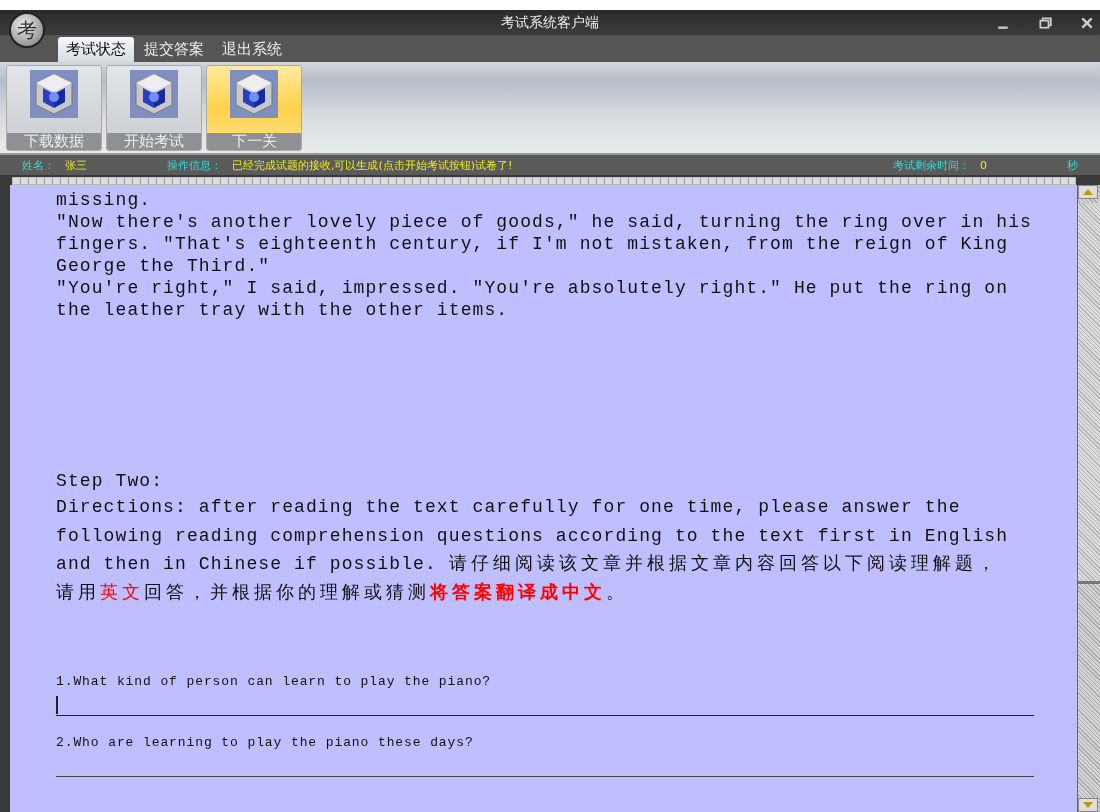 This screenshot has width=1100, height=812. I want to click on name-label: 姓名：, so click(38, 165).